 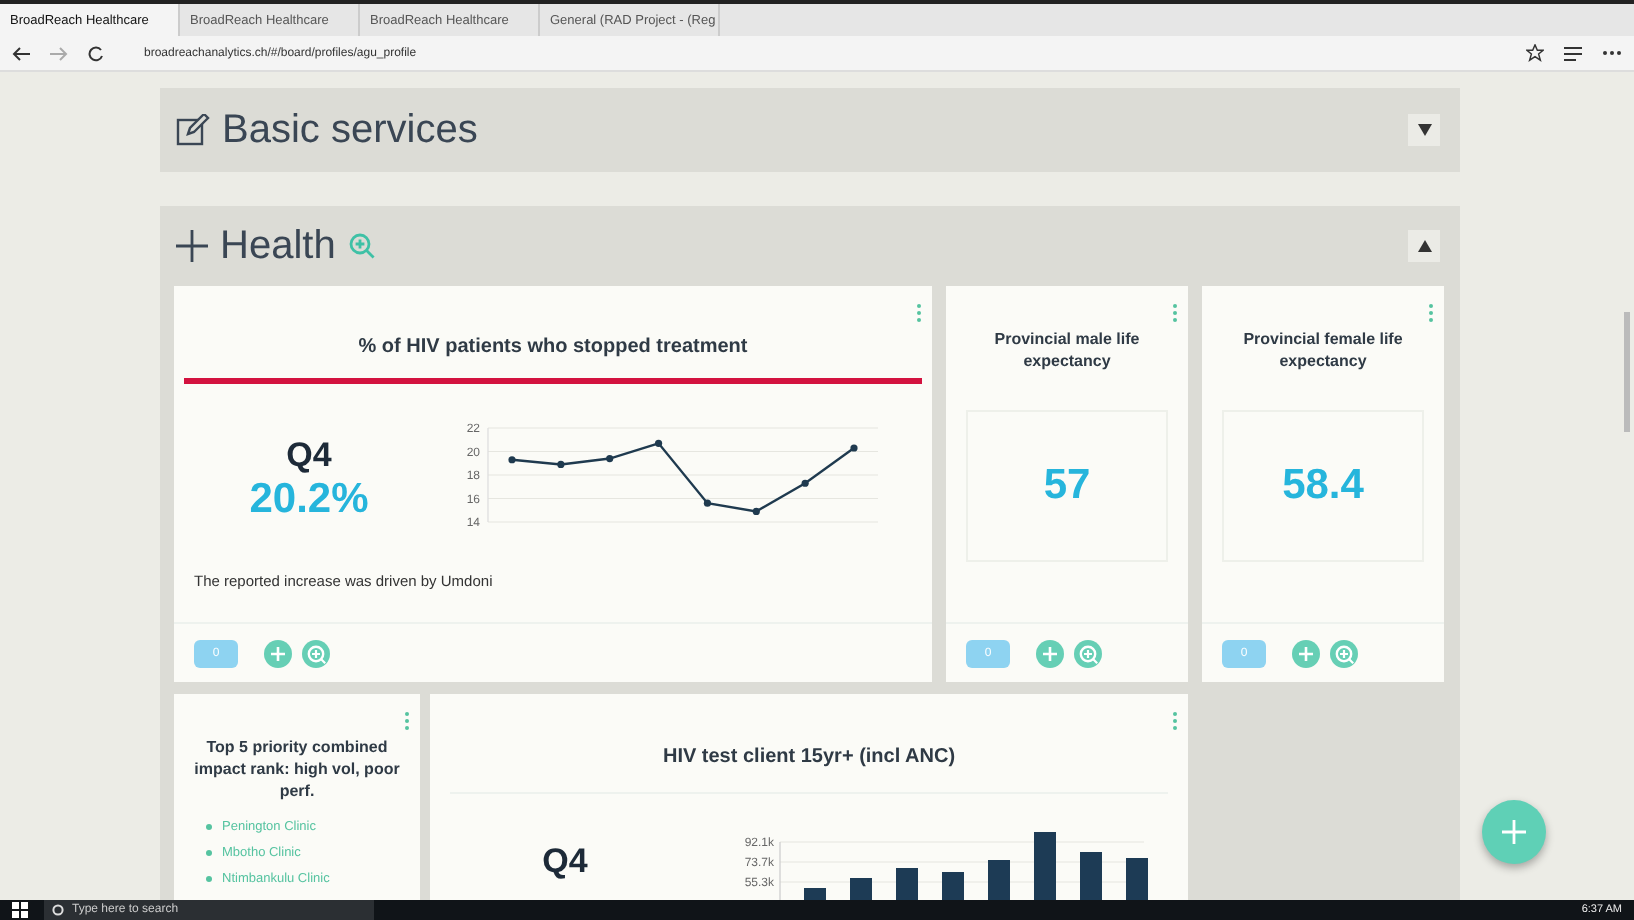 I want to click on refresh-icon, so click(x=96, y=53).